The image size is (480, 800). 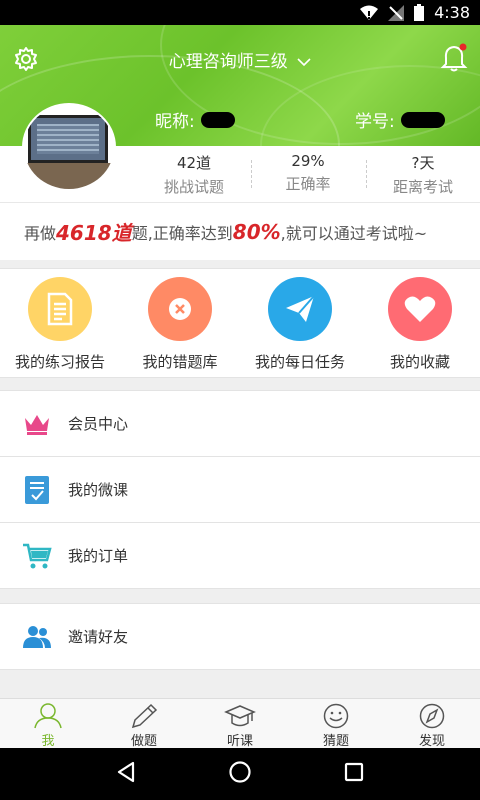 I want to click on avatar, so click(x=69, y=147).